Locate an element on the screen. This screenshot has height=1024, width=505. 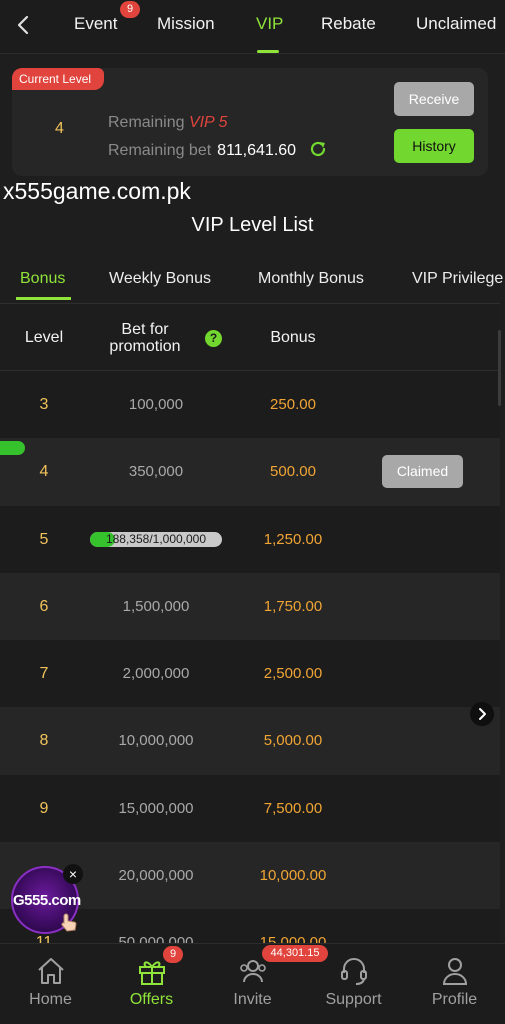
bottom-nav-label: Support is located at coordinates (353, 999).